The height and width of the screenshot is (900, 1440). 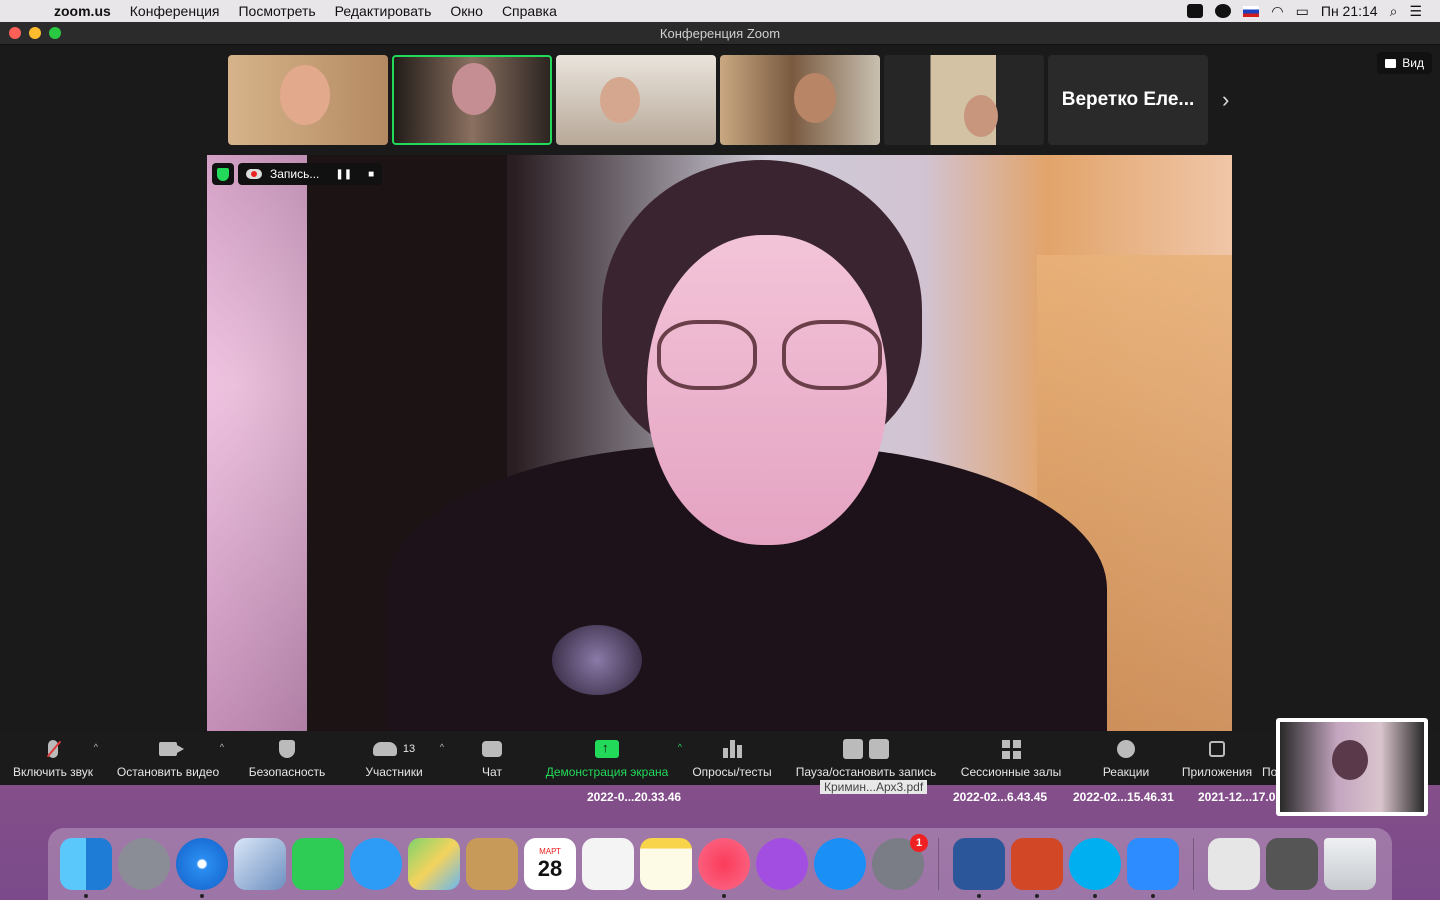 What do you see at coordinates (529, 11) in the screenshot?
I see `menu-help: Справка` at bounding box center [529, 11].